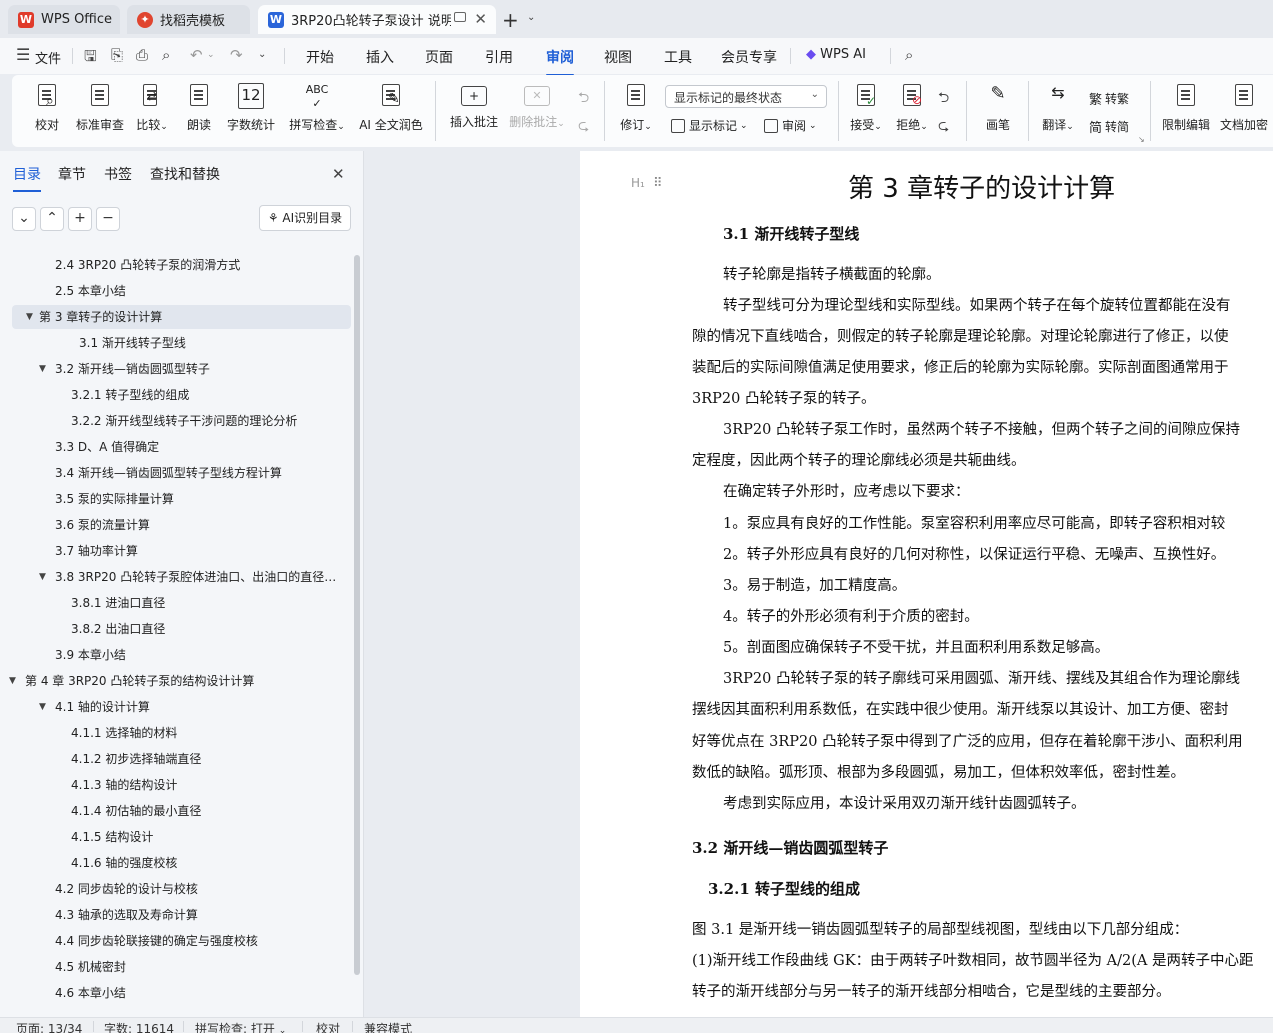 This screenshot has height=1033, width=1273. Describe the element at coordinates (338, 174) in the screenshot. I see `close-pane-icon: ✕` at that location.